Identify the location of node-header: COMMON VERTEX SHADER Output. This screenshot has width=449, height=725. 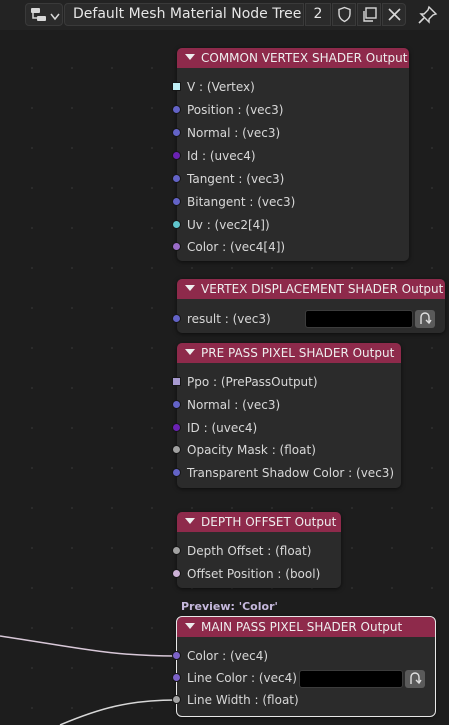
(293, 58).